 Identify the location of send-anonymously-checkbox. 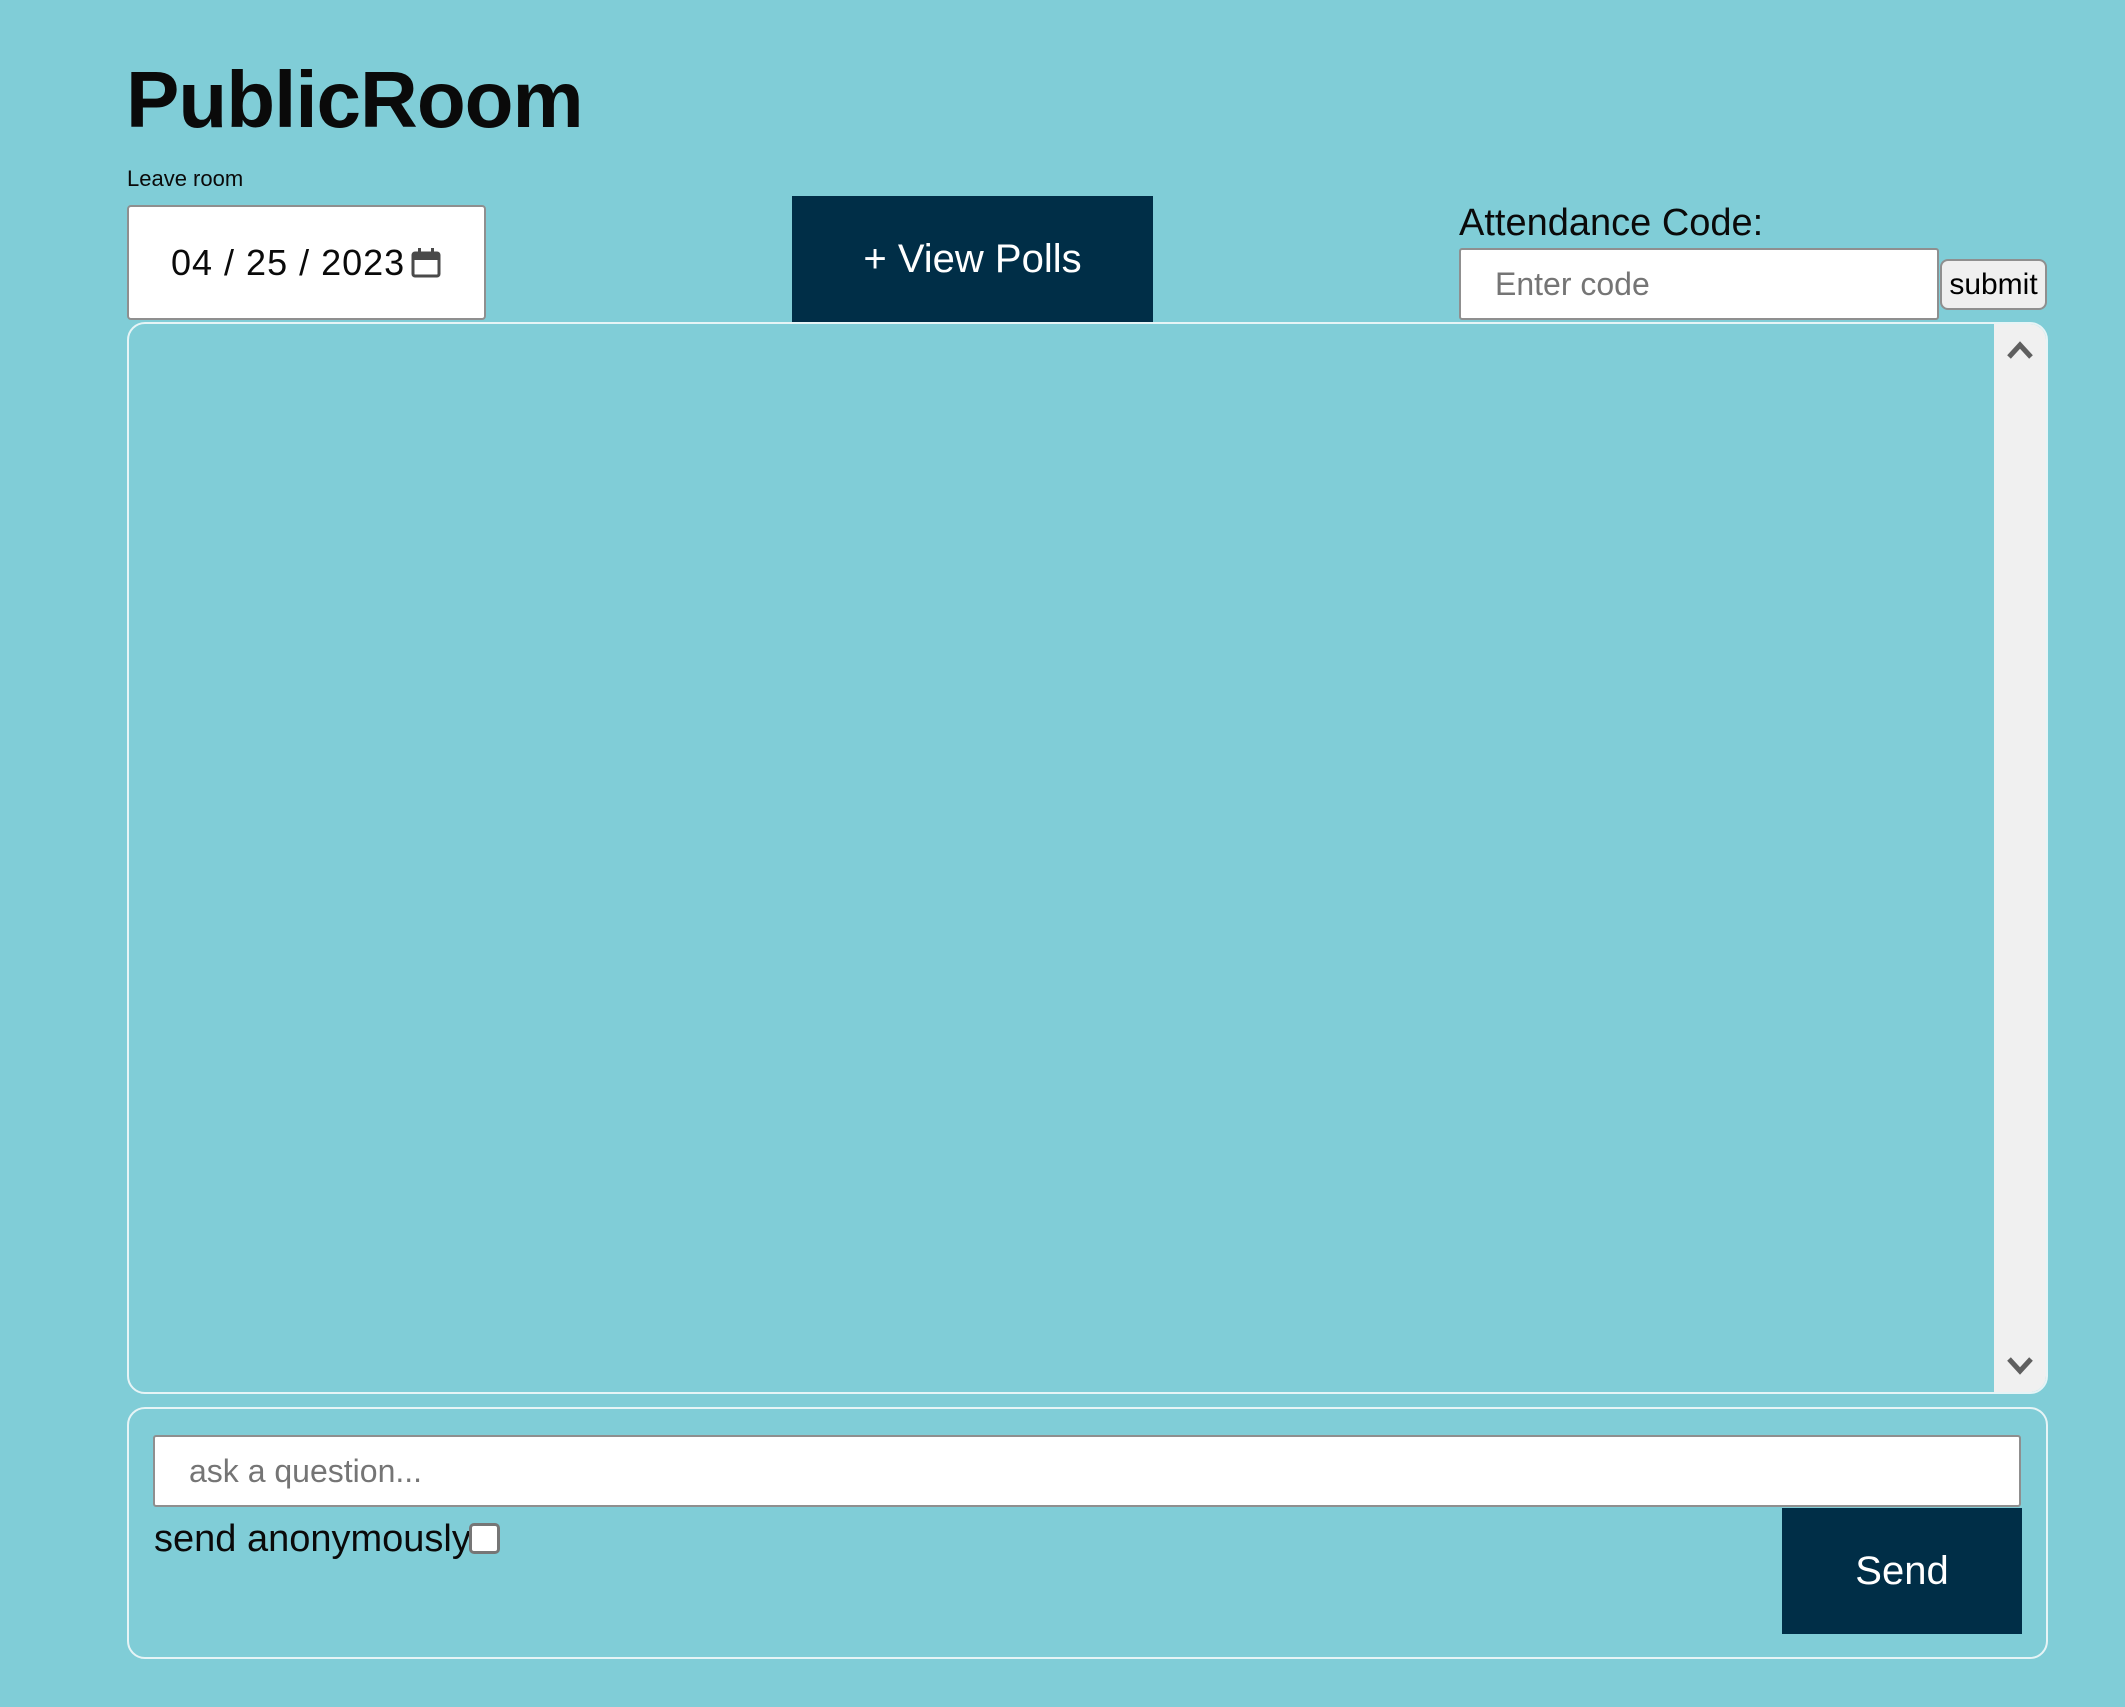
(484, 1538).